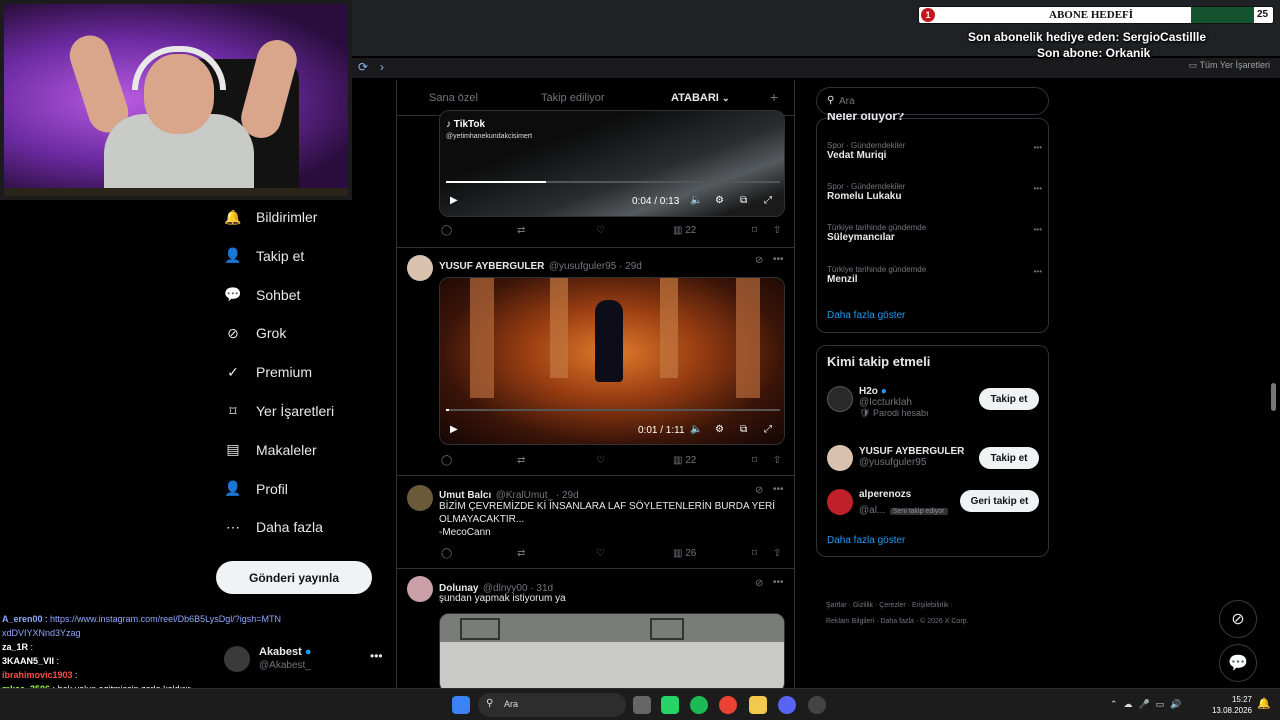  I want to click on trend-item: Spor · Gündemdekiler Romelu Lukaku •••, so click(934, 192).